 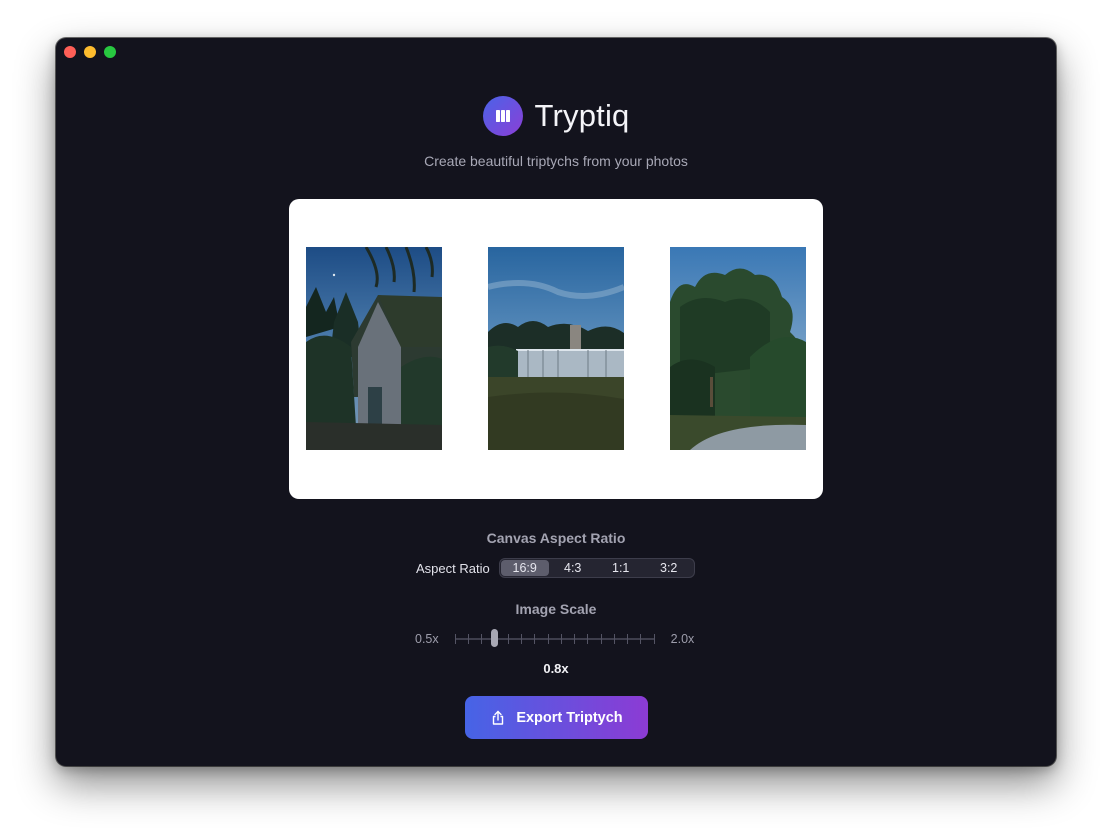 I want to click on slider-track, so click(x=554, y=639).